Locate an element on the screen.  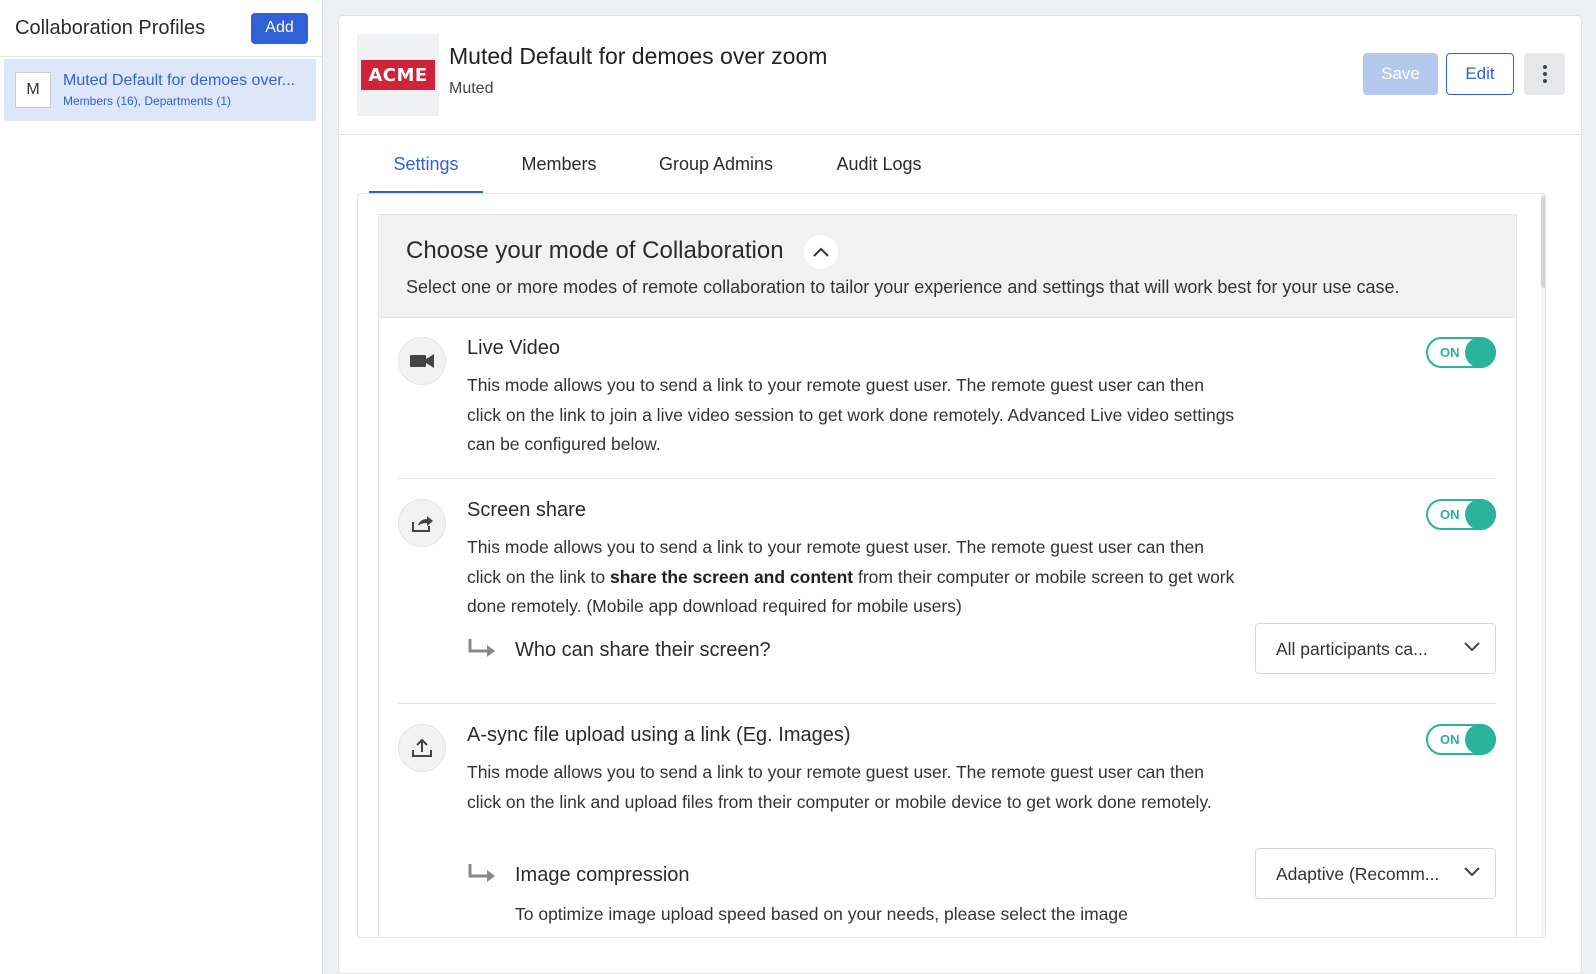
mode-title: Screen share is located at coordinates (526, 510).